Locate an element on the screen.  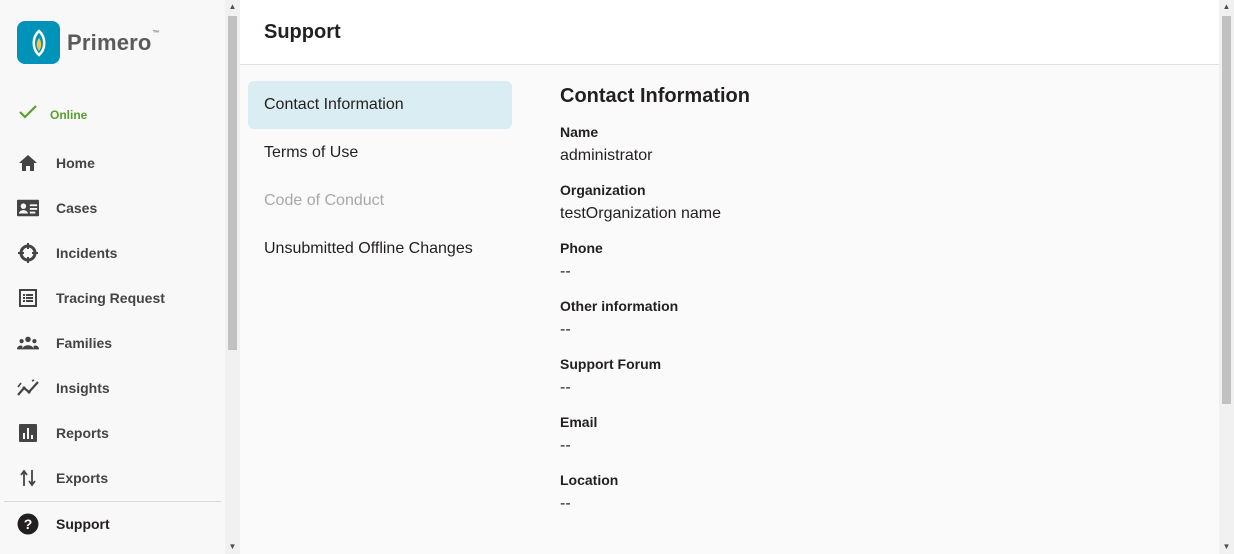
sidebar-item-incidents: Incidents is located at coordinates (112, 252).